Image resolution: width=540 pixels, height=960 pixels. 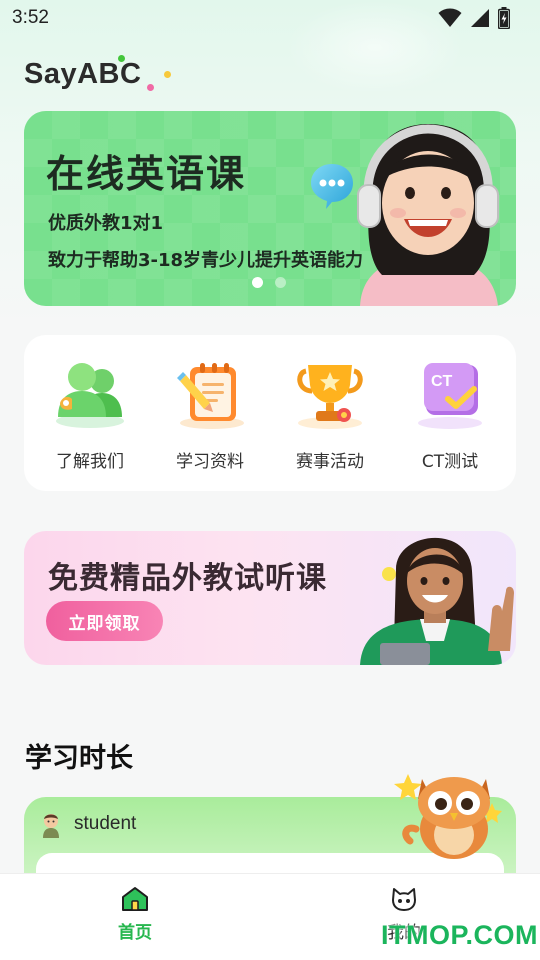 I want to click on pagination-dot-active, so click(x=257, y=282).